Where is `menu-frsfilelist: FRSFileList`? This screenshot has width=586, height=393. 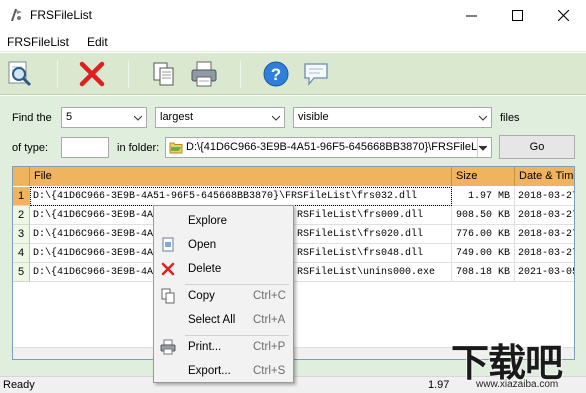
menu-frsfilelist: FRSFileList is located at coordinates (38, 42).